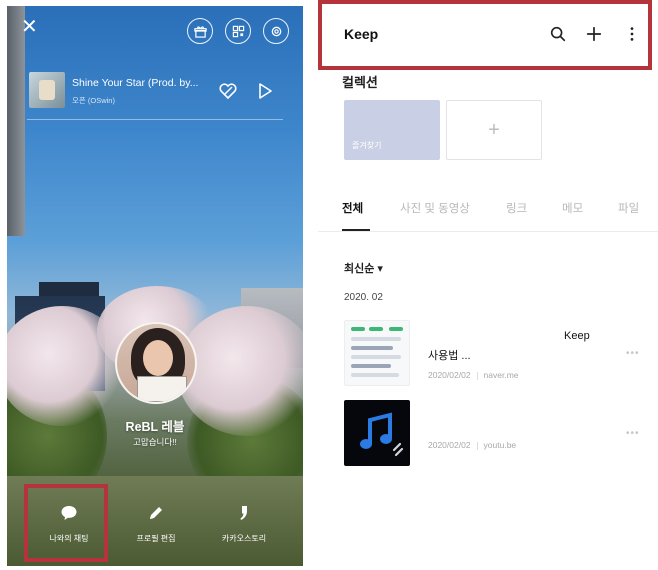 The image size is (658, 570). What do you see at coordinates (228, 91) in the screenshot?
I see `like-heart-icon` at bounding box center [228, 91].